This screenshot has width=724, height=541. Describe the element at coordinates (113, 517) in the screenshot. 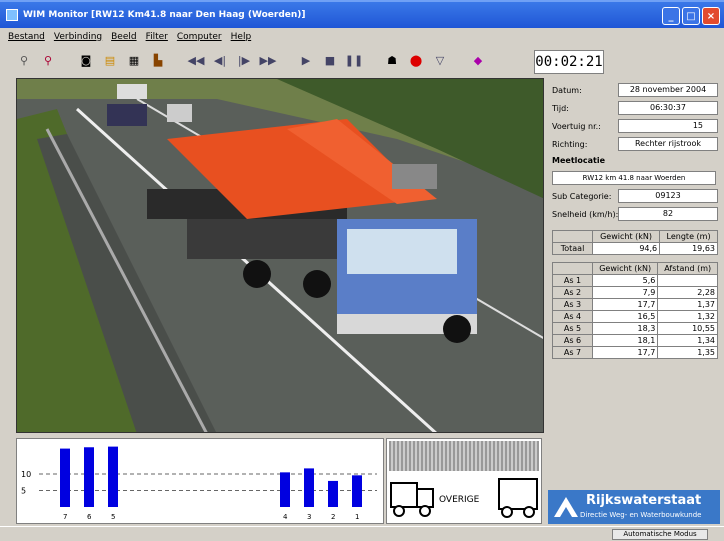

I see `x-tick-label: 5` at that location.